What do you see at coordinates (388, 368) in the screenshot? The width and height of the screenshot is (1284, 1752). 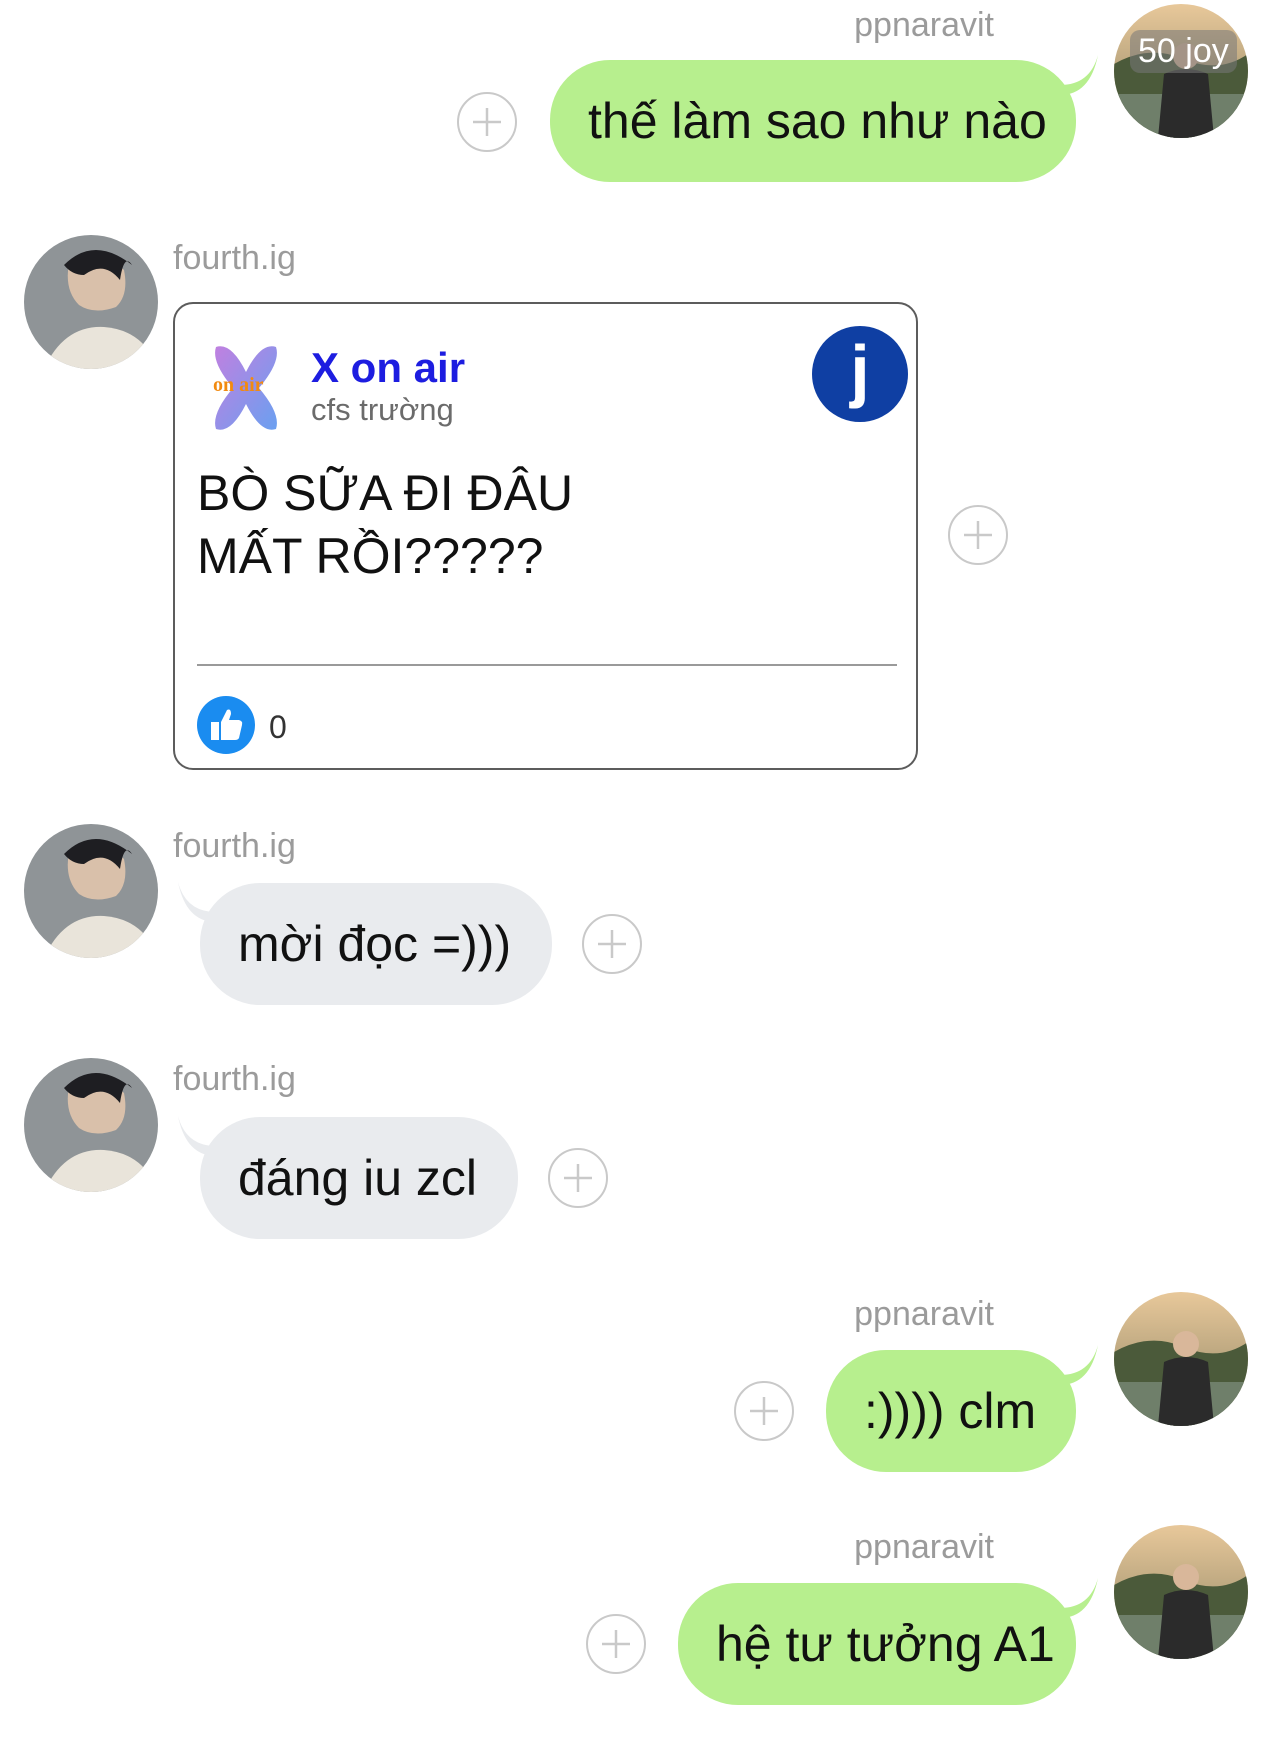 I see `page-name: X on air` at bounding box center [388, 368].